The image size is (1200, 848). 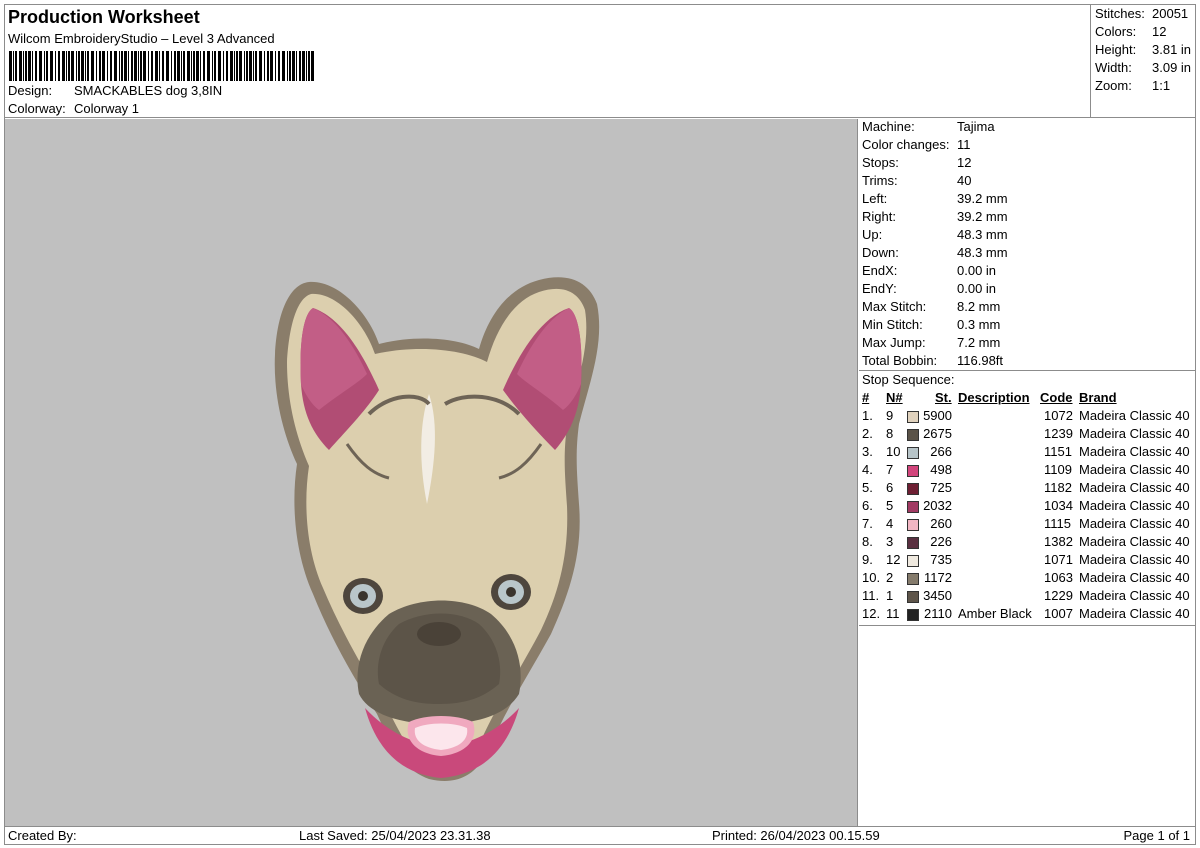 What do you see at coordinates (867, 451) in the screenshot?
I see `row-number: 3.` at bounding box center [867, 451].